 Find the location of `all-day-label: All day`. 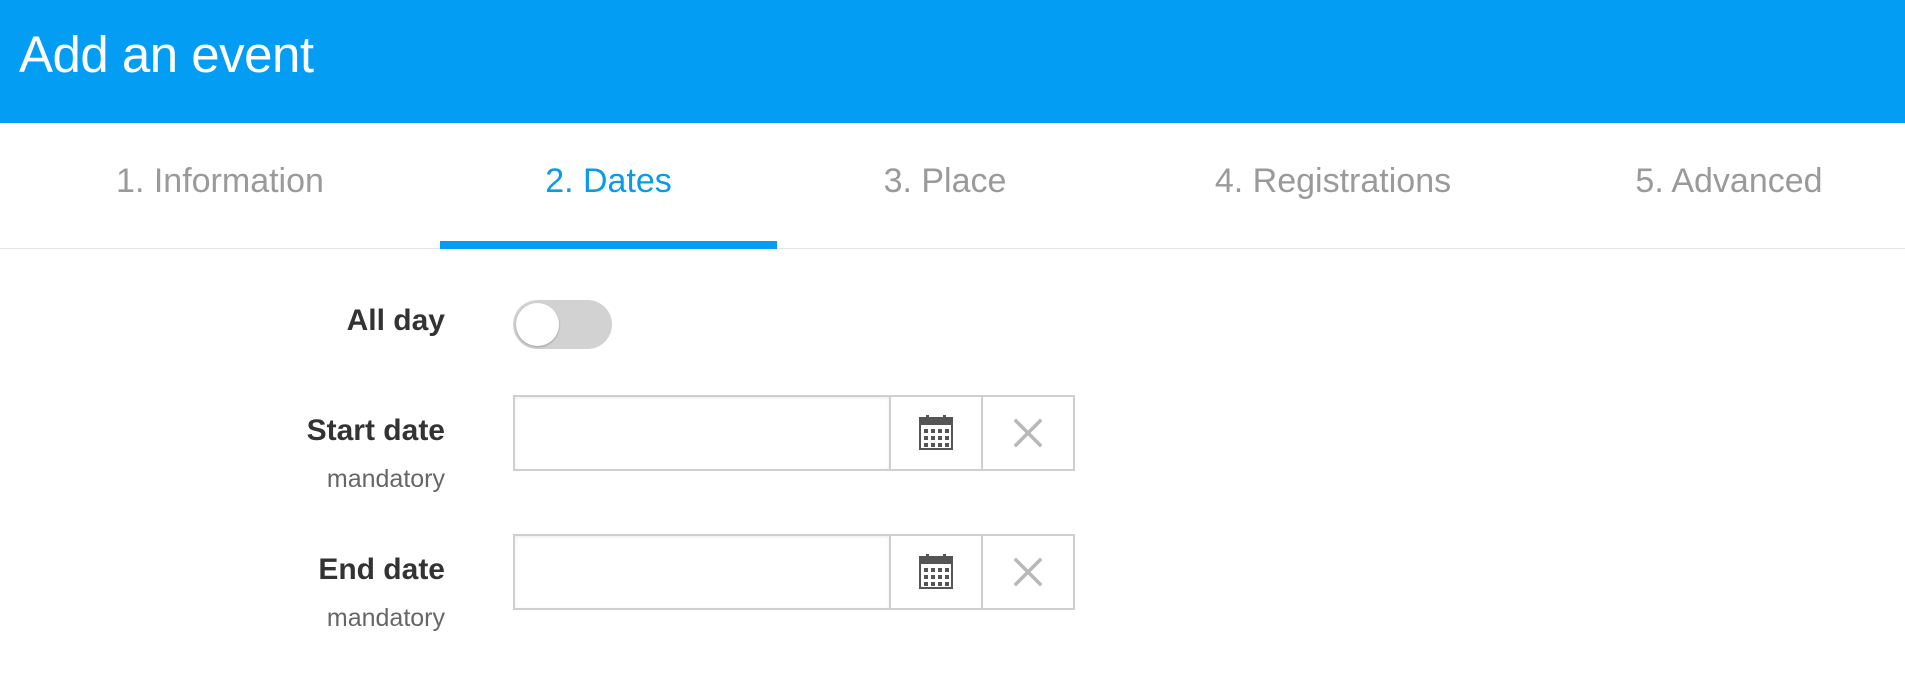

all-day-label: All day is located at coordinates (395, 320).